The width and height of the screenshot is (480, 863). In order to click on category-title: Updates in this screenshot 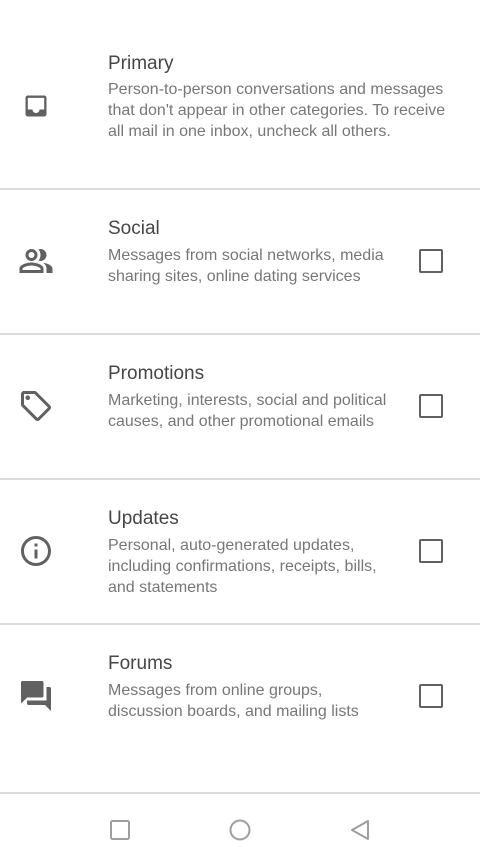, I will do `click(143, 518)`.